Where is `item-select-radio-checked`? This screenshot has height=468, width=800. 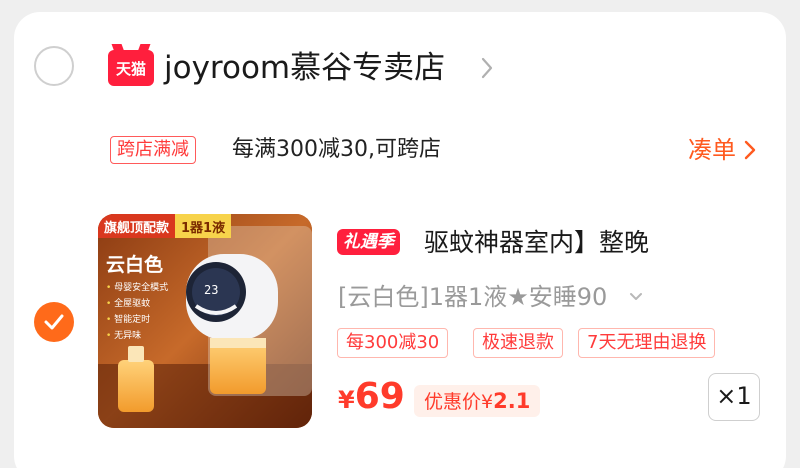
item-select-radio-checked is located at coordinates (54, 322).